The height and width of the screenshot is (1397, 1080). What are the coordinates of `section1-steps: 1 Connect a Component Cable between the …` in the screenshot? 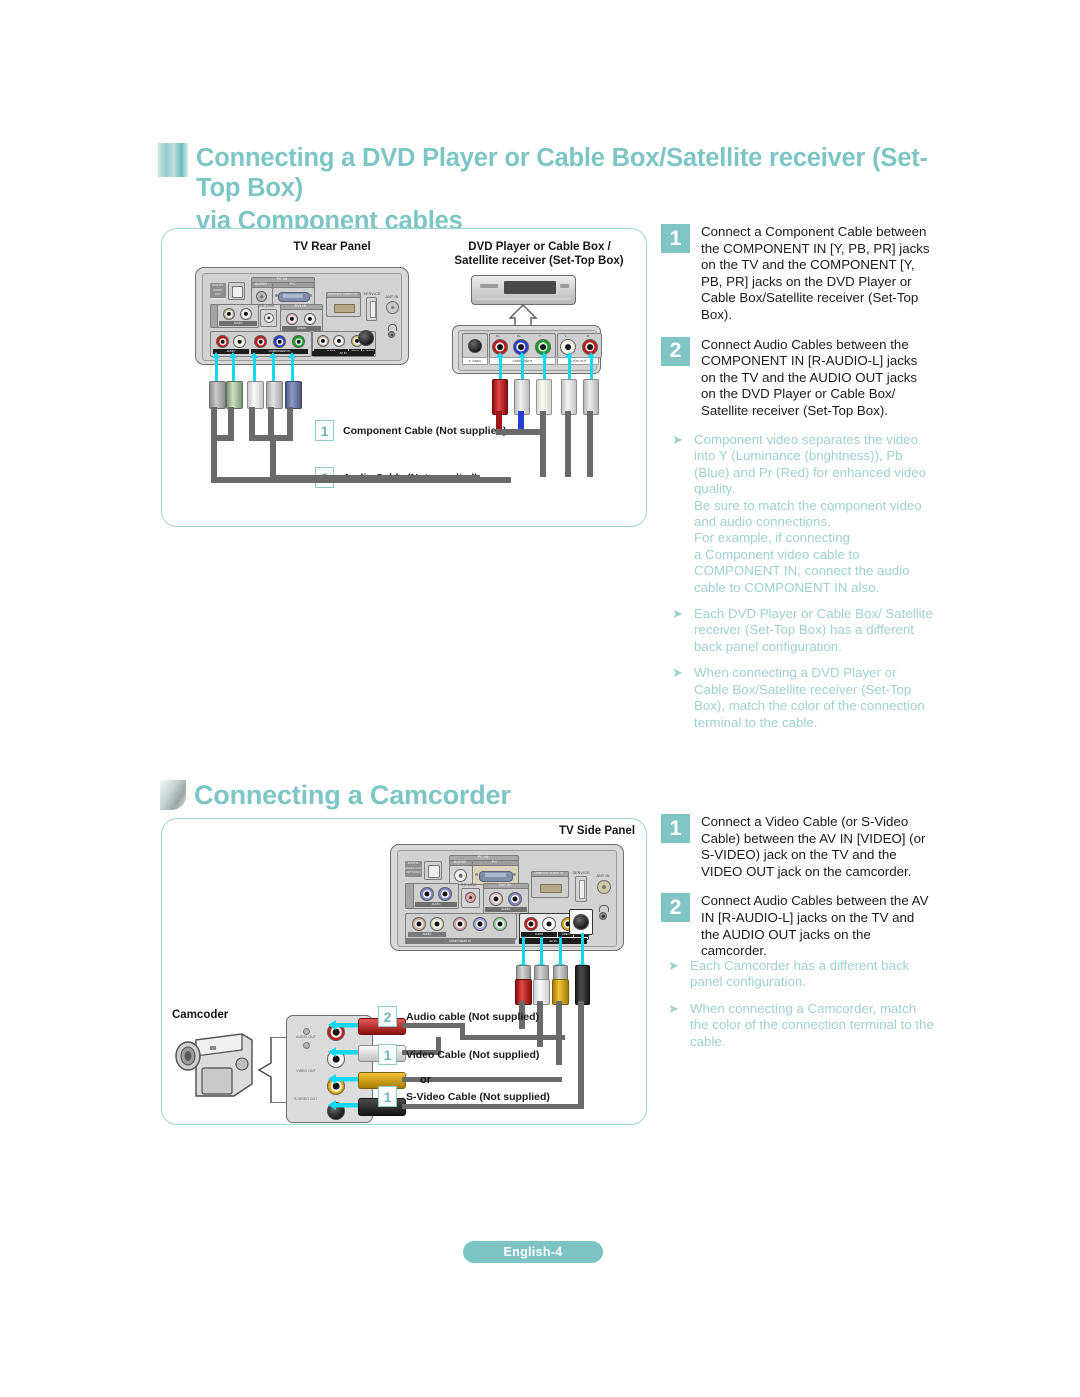 It's located at (797, 328).